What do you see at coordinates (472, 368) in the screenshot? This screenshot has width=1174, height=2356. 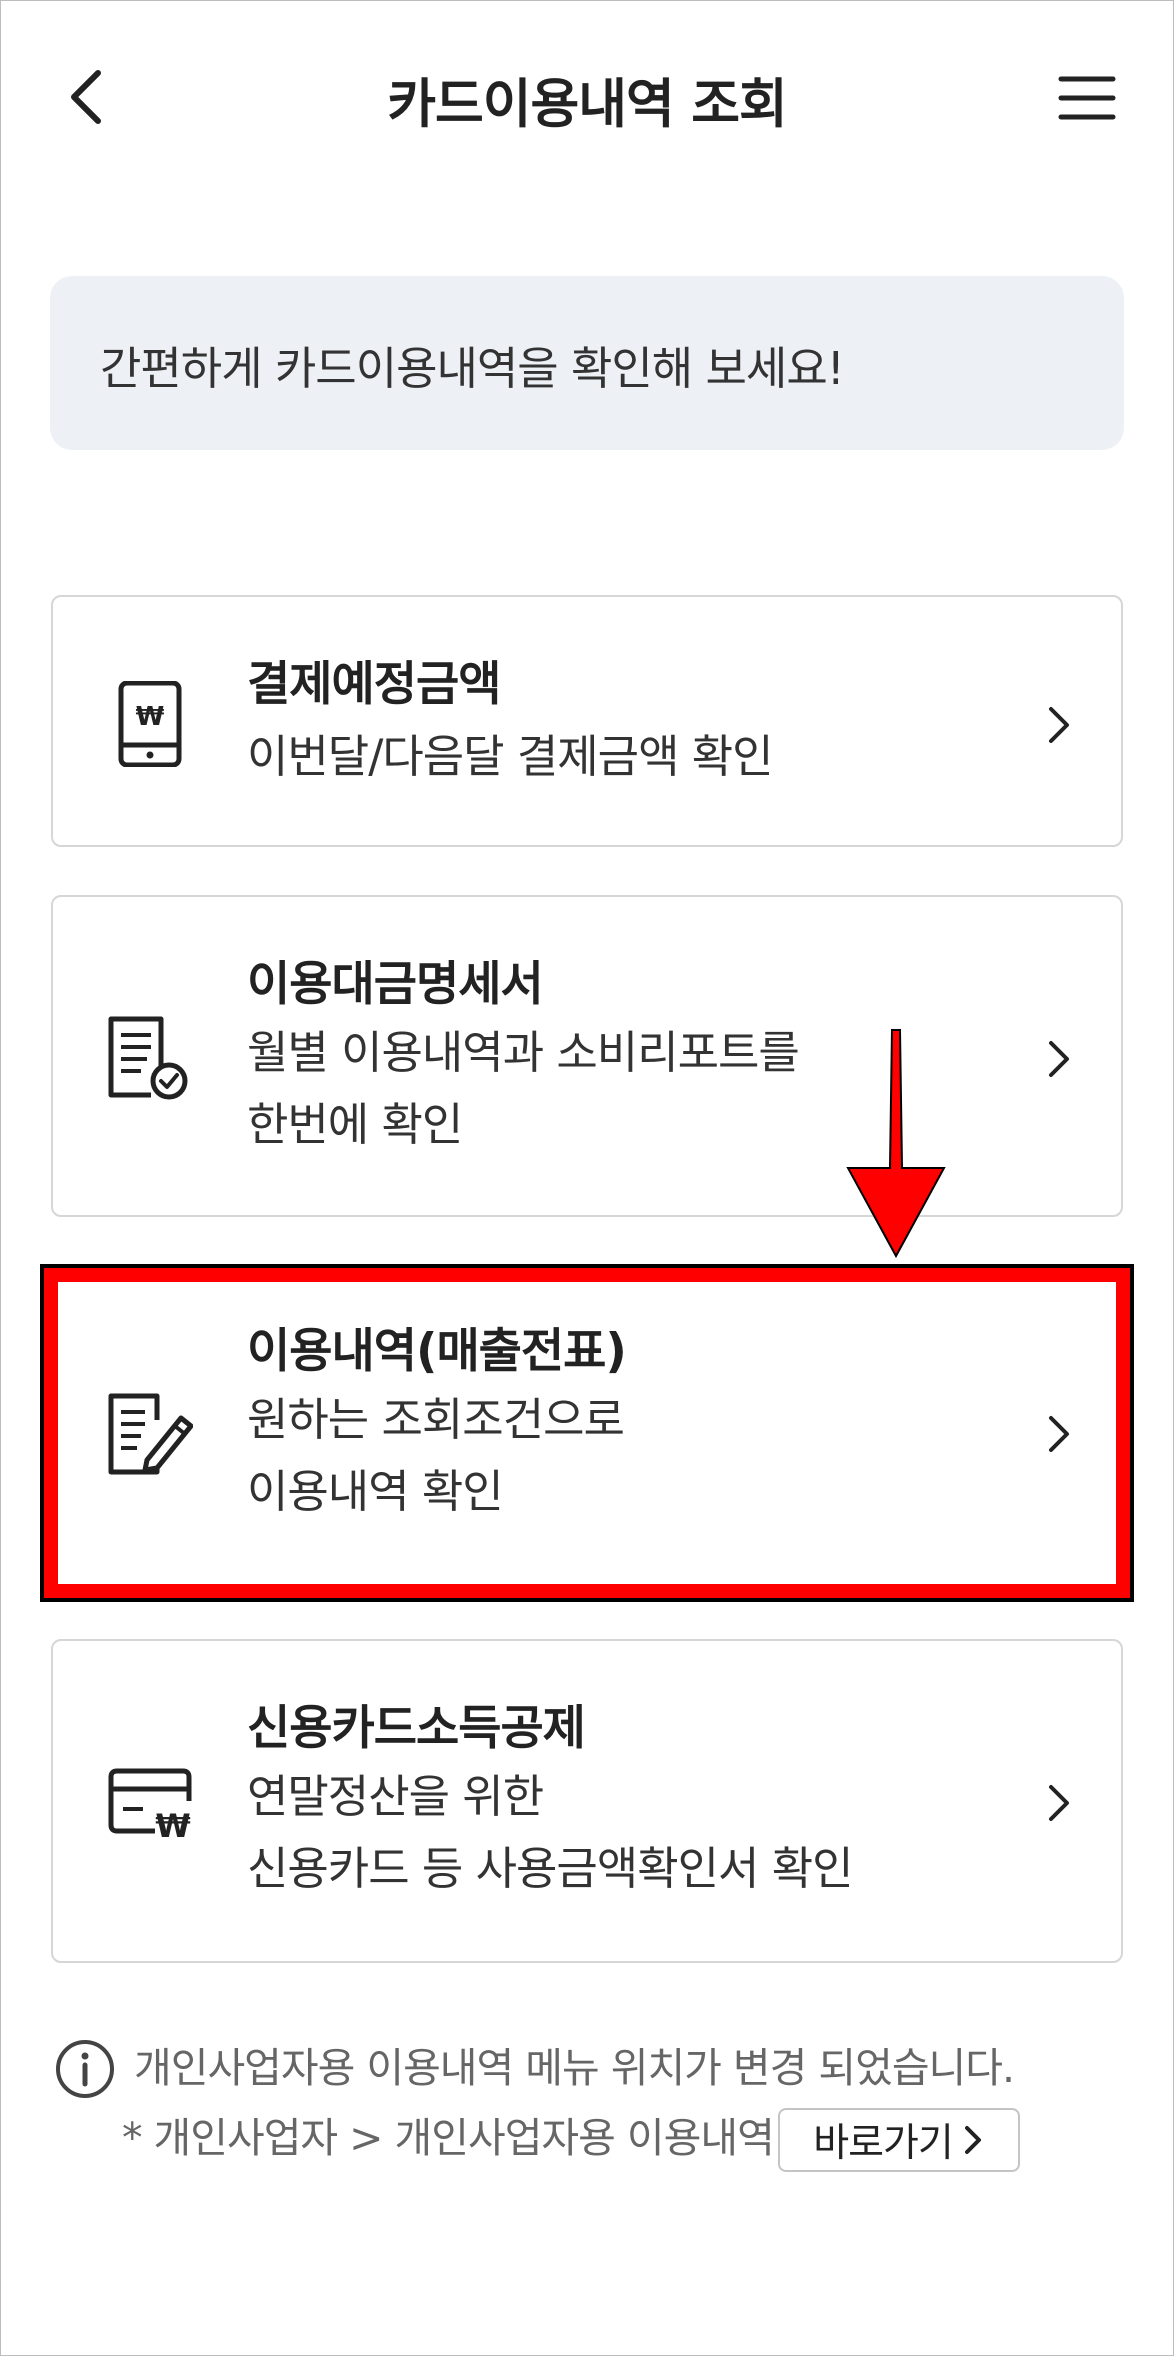 I see `banner-text: 간편하게 카드이용내역을 확인해 보세요!` at bounding box center [472, 368].